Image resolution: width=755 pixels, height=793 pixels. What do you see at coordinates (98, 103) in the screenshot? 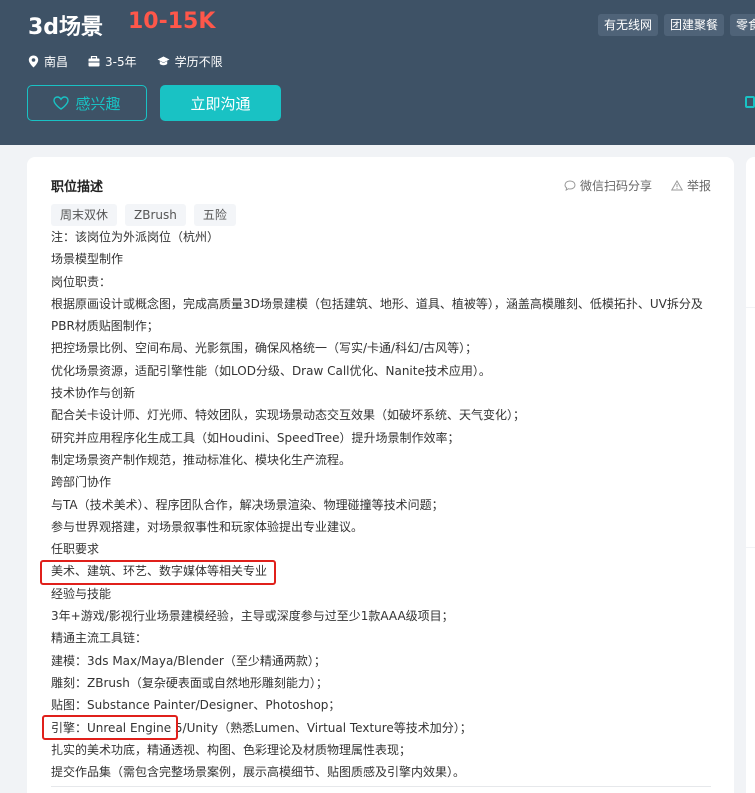
I see `interest-button-label: 感兴趣` at bounding box center [98, 103].